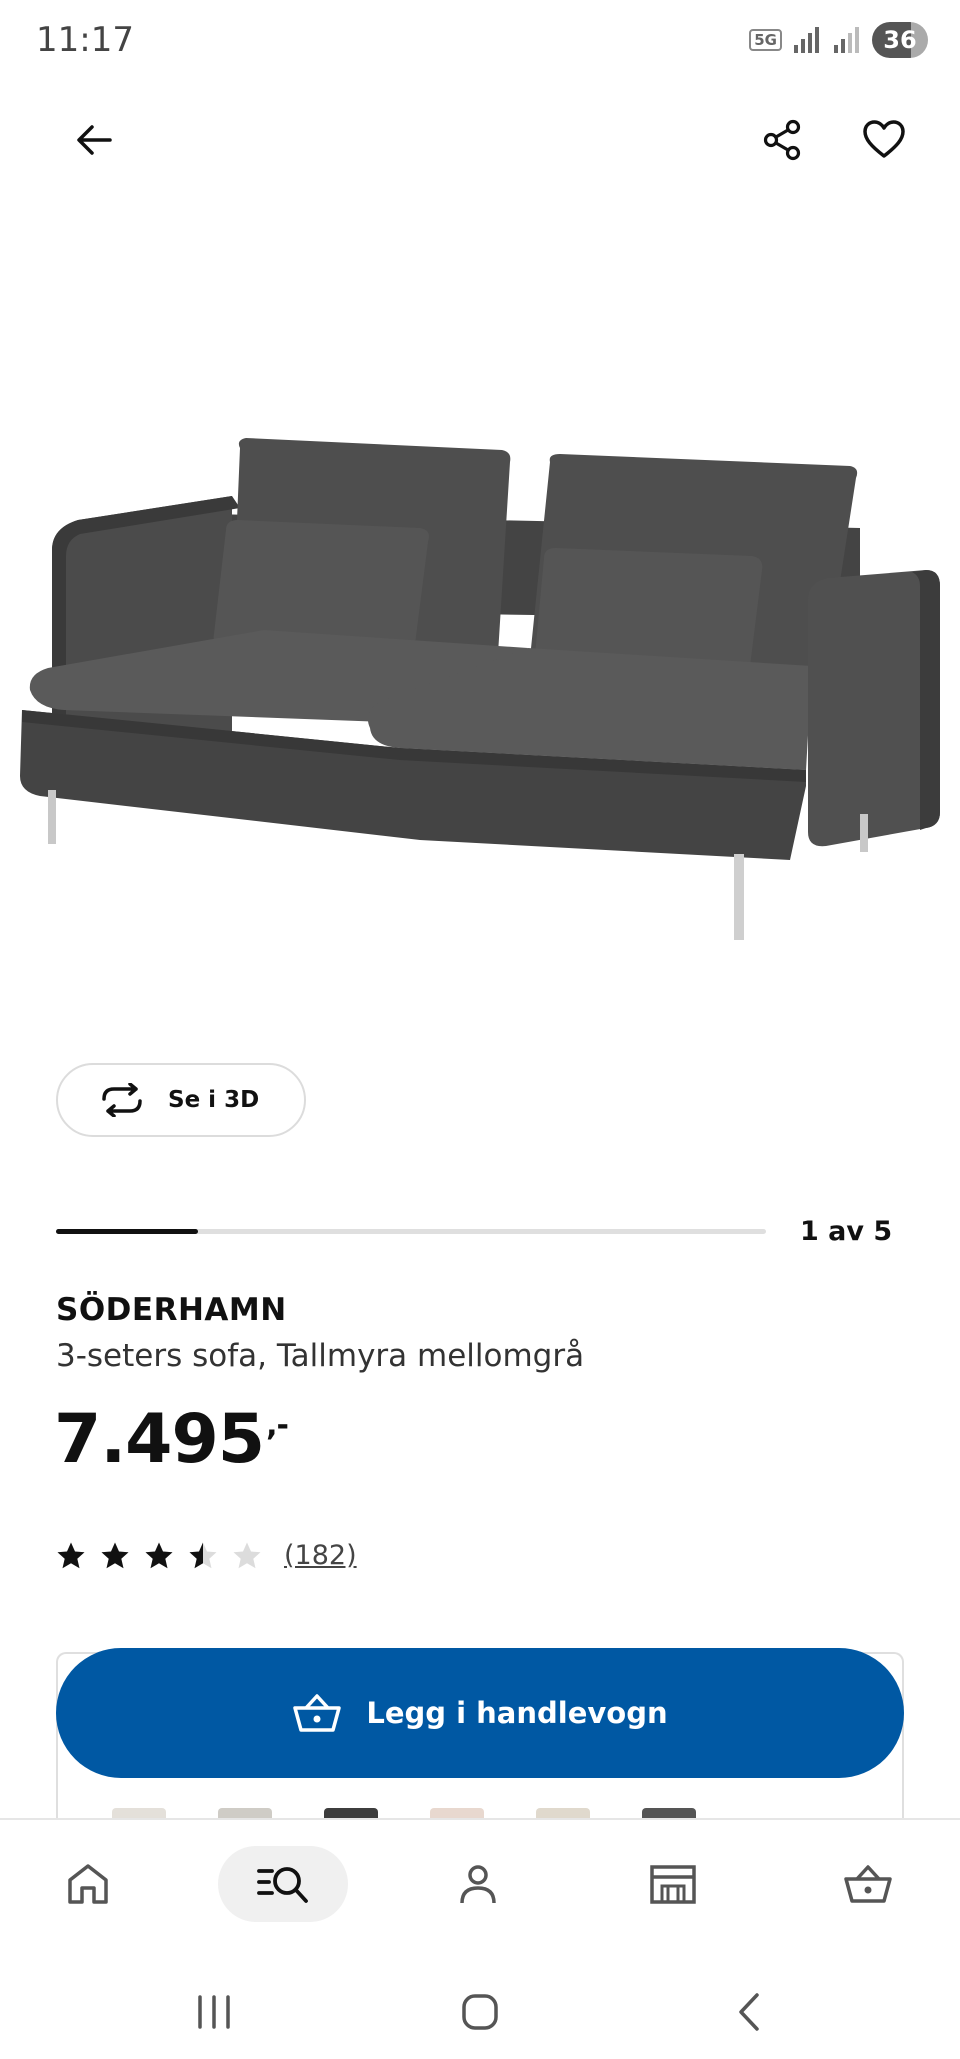 This screenshot has height=2059, width=960. Describe the element at coordinates (846, 40) in the screenshot. I see `signal-icon-secondary` at that location.